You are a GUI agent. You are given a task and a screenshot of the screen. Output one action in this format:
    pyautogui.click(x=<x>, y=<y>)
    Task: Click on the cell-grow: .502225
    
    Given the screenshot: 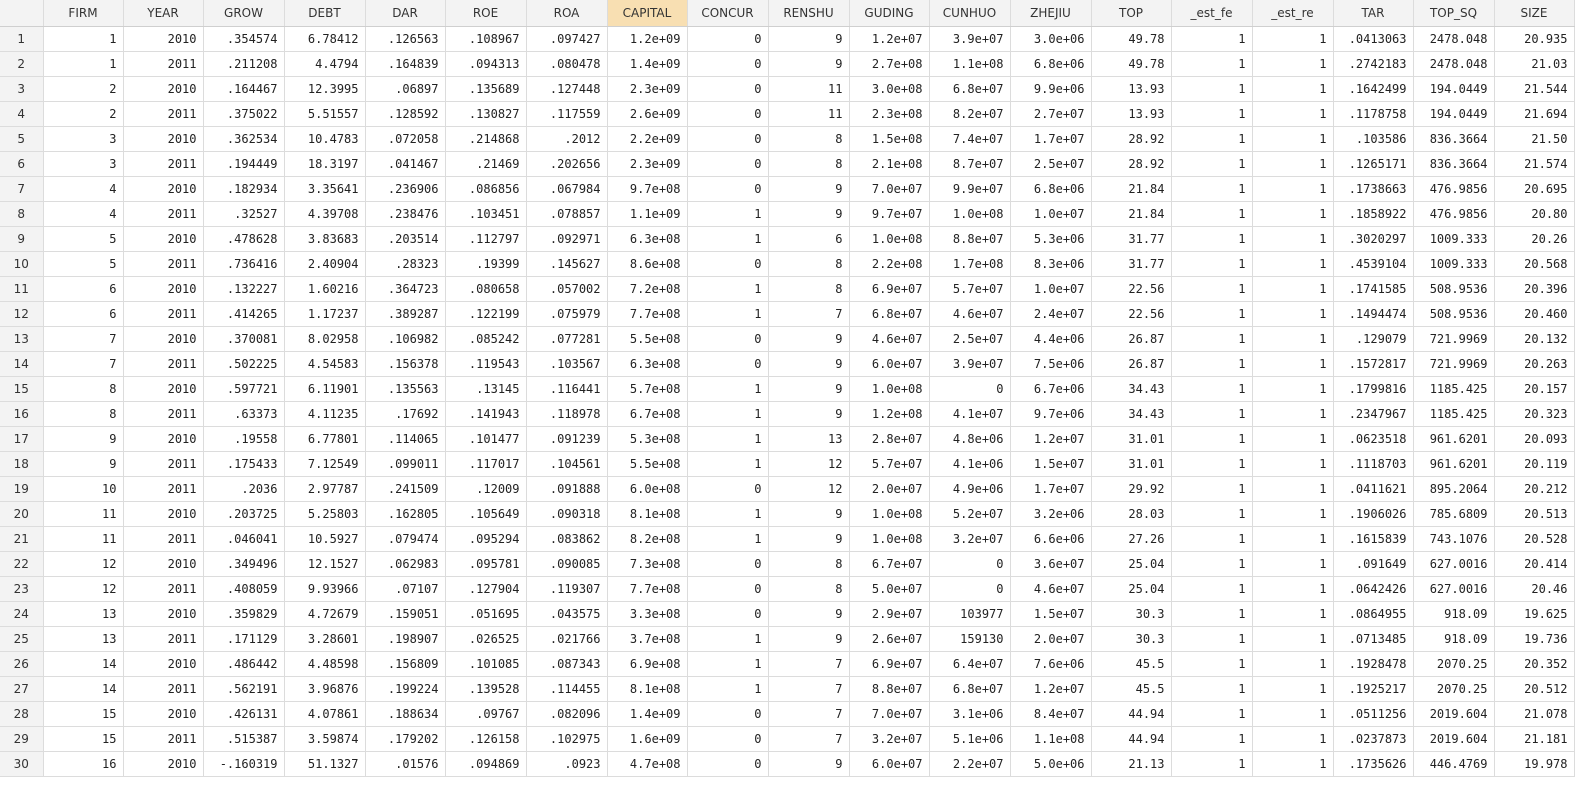 What is the action you would take?
    pyautogui.click(x=244, y=364)
    